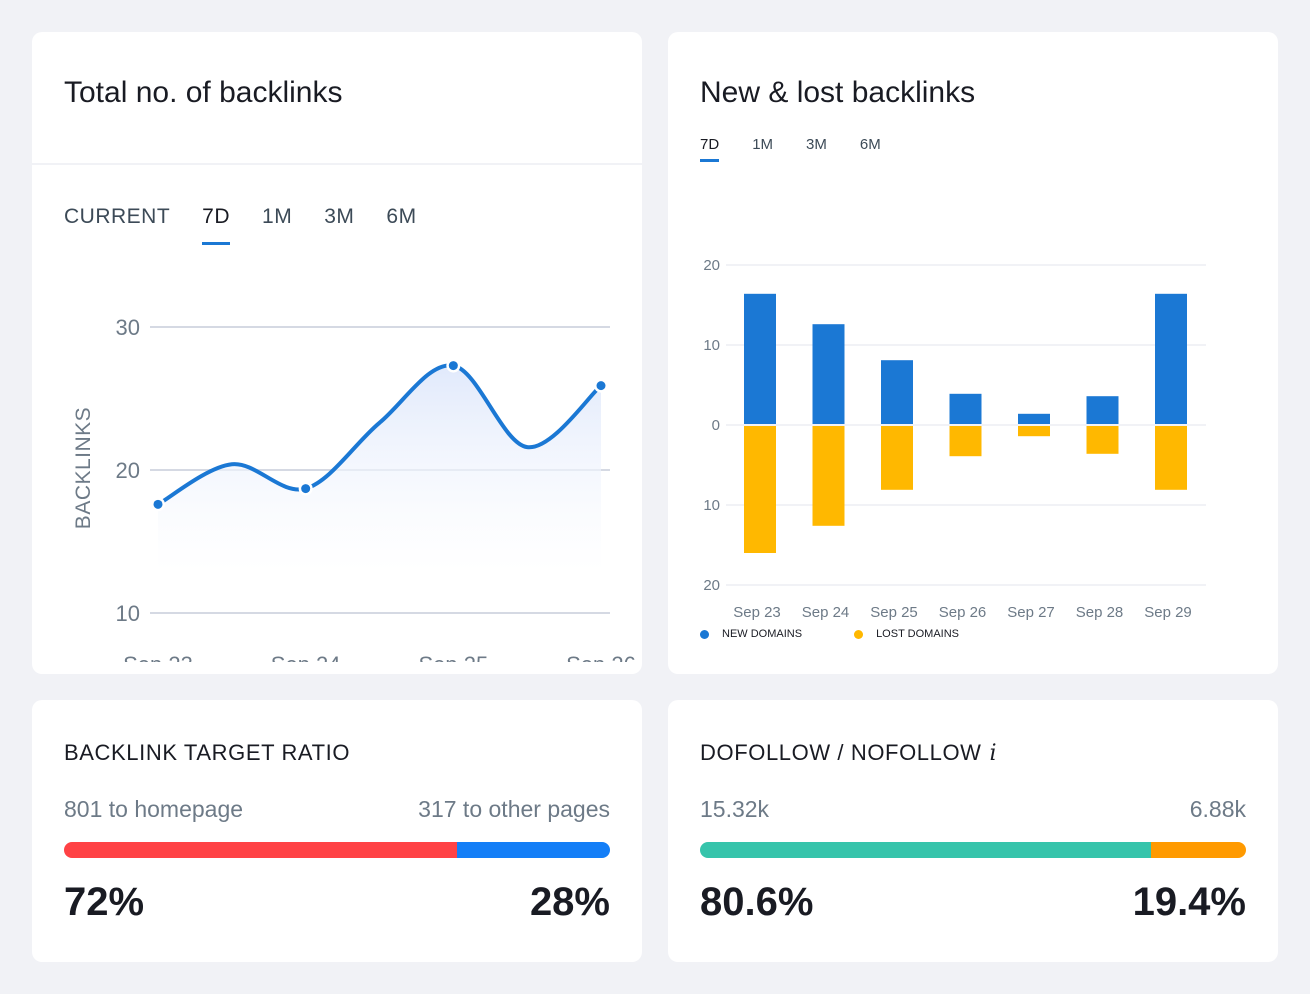 The width and height of the screenshot is (1310, 994). Describe the element at coordinates (1198, 850) in the screenshot. I see `nofollow-segment` at that location.